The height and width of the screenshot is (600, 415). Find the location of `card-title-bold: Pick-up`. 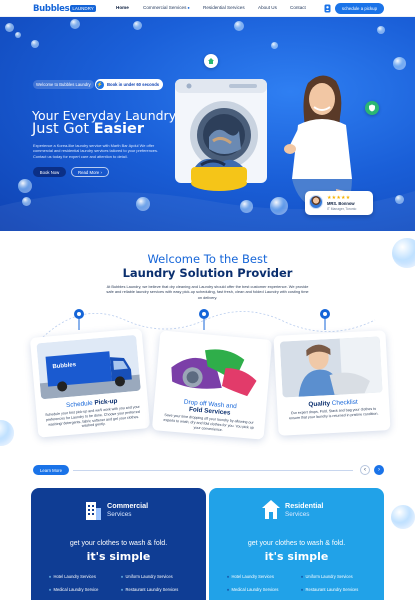

card-title-bold: Pick-up is located at coordinates (106, 402).